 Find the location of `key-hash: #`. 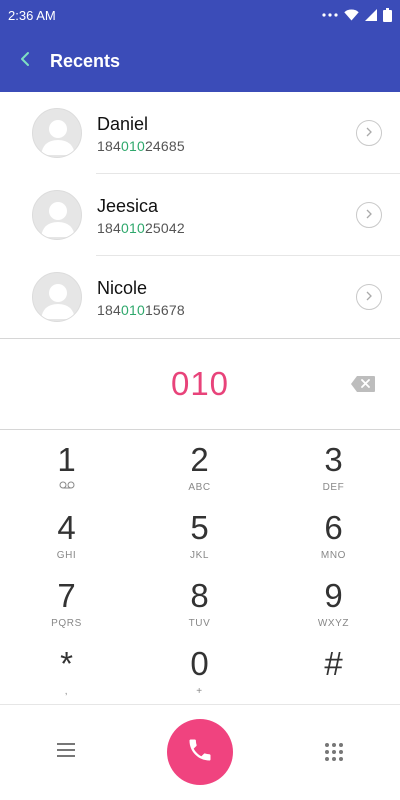

key-hash: # is located at coordinates (333, 669).